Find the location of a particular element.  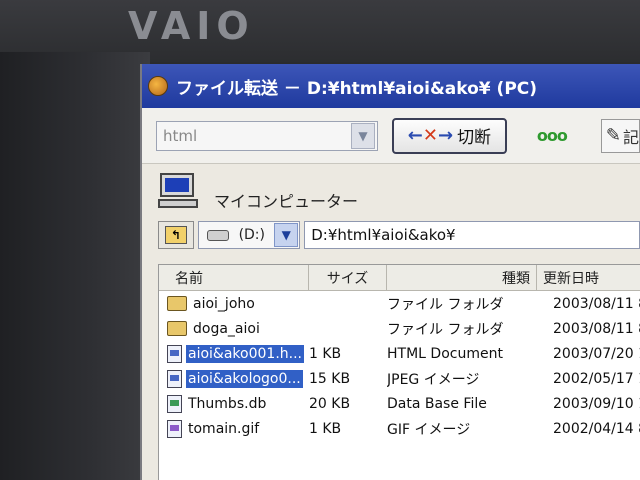

gif-file-icon is located at coordinates (174, 428).